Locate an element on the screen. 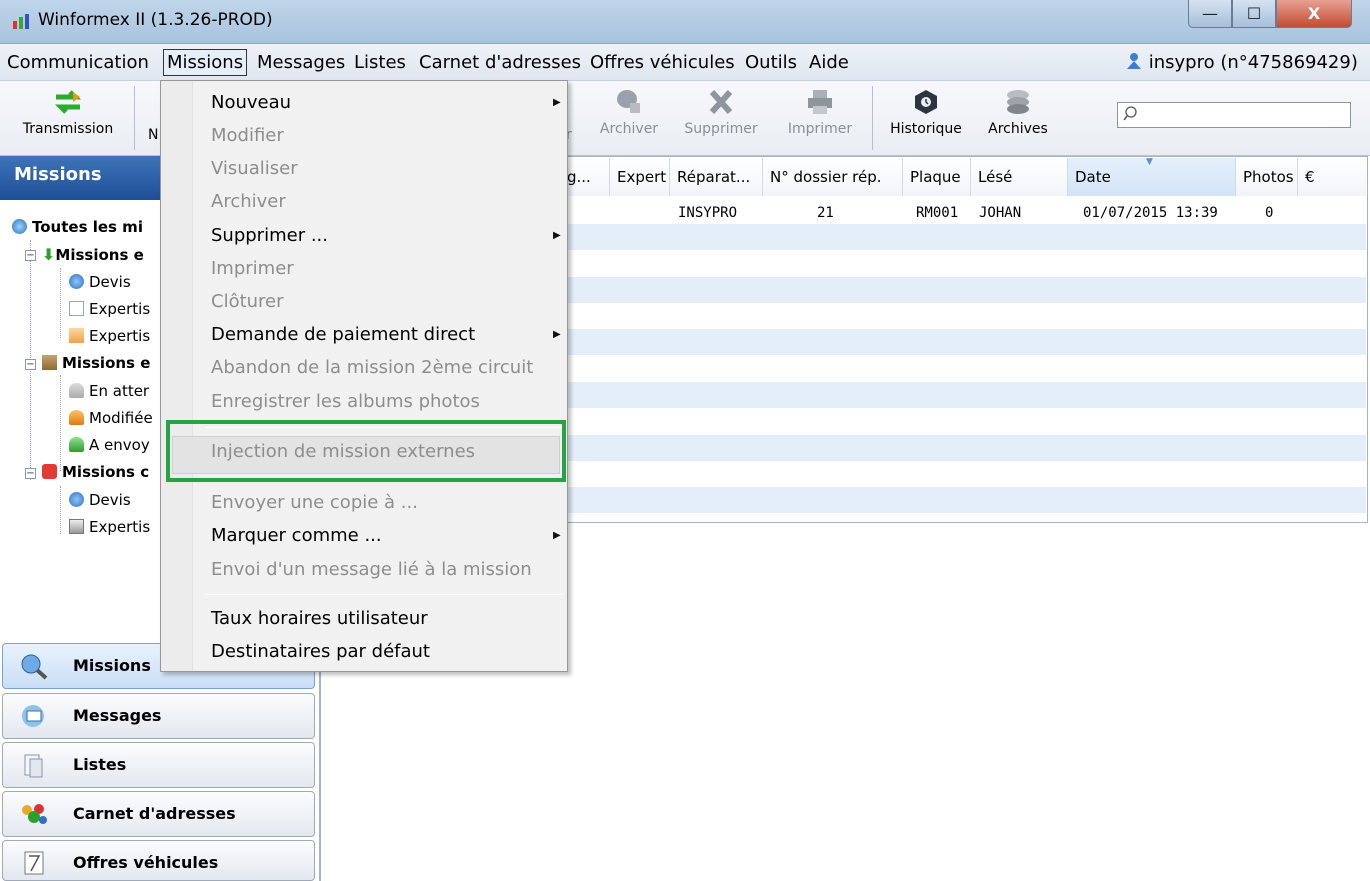 The image size is (1370, 881). tree-group-label: Missions c is located at coordinates (106, 472).